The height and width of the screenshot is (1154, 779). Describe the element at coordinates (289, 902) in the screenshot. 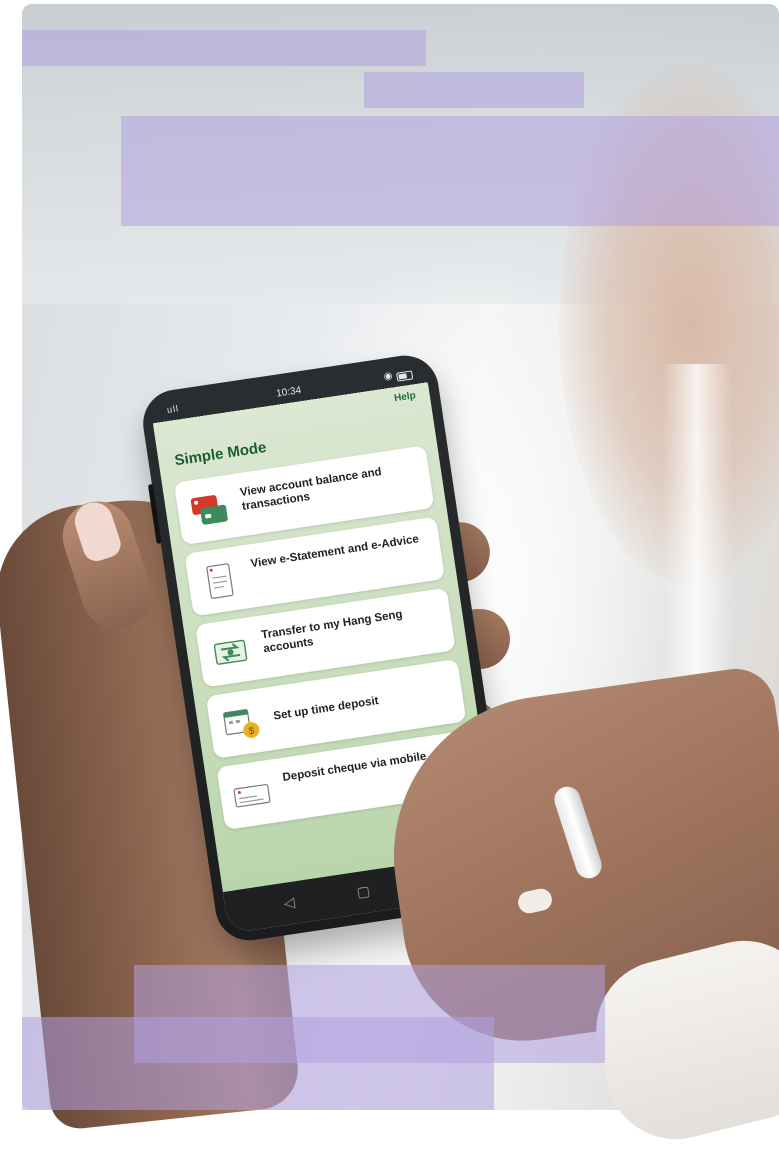

I see `back-icon: ◁` at that location.